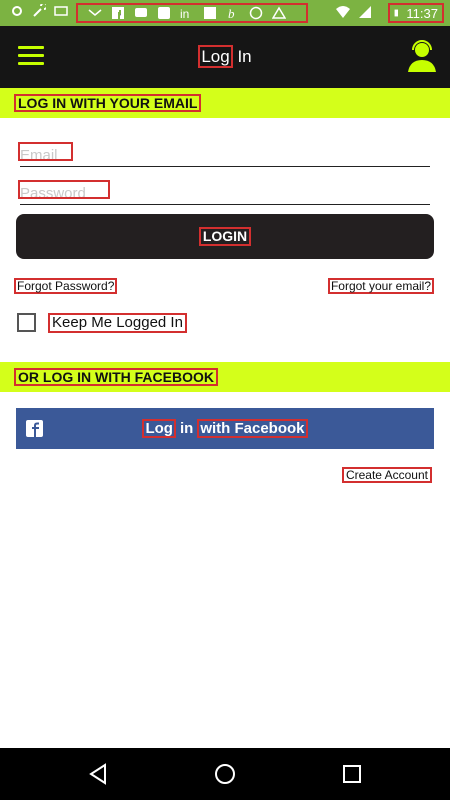 Image resolution: width=450 pixels, height=800 pixels. I want to click on triangle-icon, so click(279, 12).